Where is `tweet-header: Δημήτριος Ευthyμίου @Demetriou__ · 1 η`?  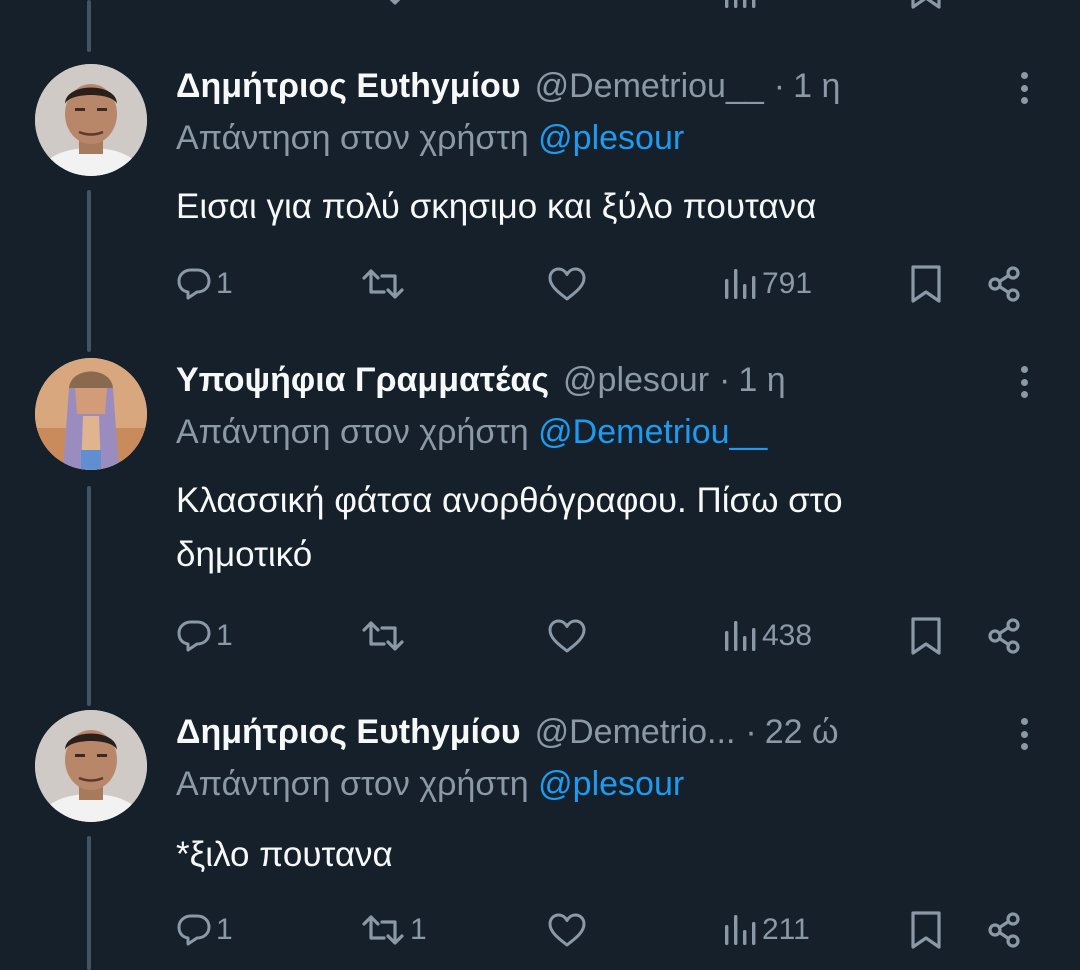 tweet-header: Δημήτριος Ευthyμίου @Demetriou__ · 1 η is located at coordinates (568, 86).